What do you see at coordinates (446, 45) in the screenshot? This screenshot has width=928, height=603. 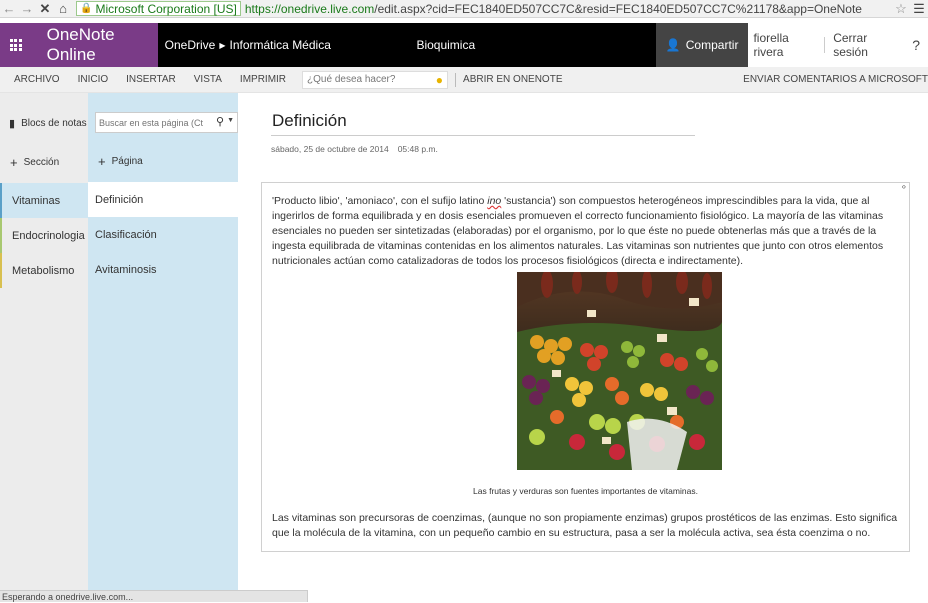 I see `document-title: Bioquimica` at bounding box center [446, 45].